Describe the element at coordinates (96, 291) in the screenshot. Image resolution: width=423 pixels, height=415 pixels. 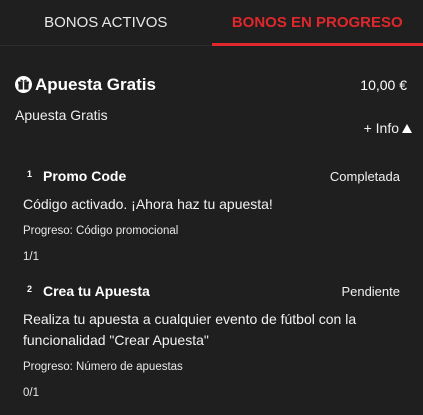
I see `step-title: Crea tu Apuesta` at that location.